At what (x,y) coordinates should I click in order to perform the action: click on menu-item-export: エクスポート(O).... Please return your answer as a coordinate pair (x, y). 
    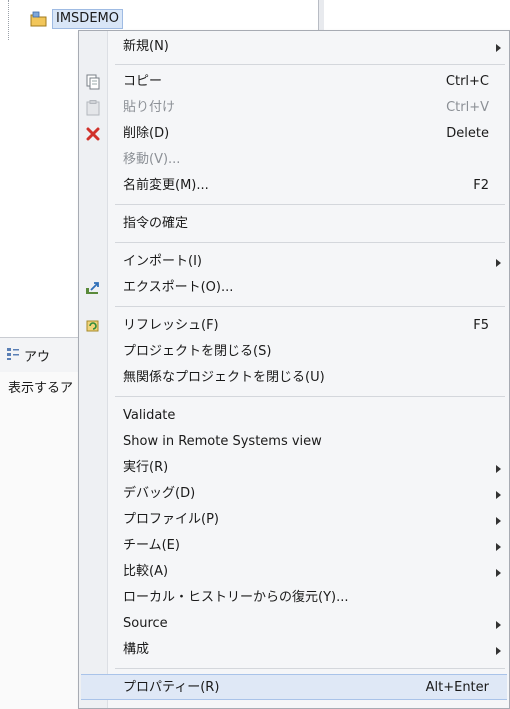
    Looking at the image, I should click on (294, 288).